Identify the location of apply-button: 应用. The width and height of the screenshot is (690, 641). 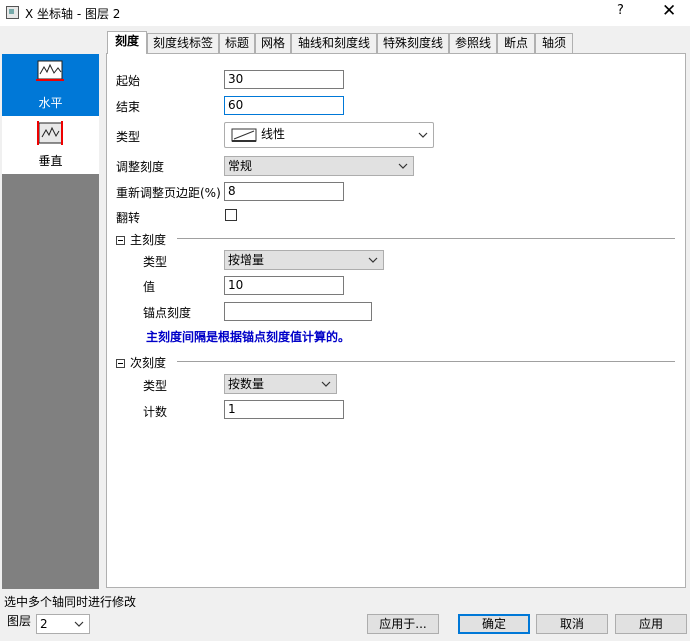
(651, 624).